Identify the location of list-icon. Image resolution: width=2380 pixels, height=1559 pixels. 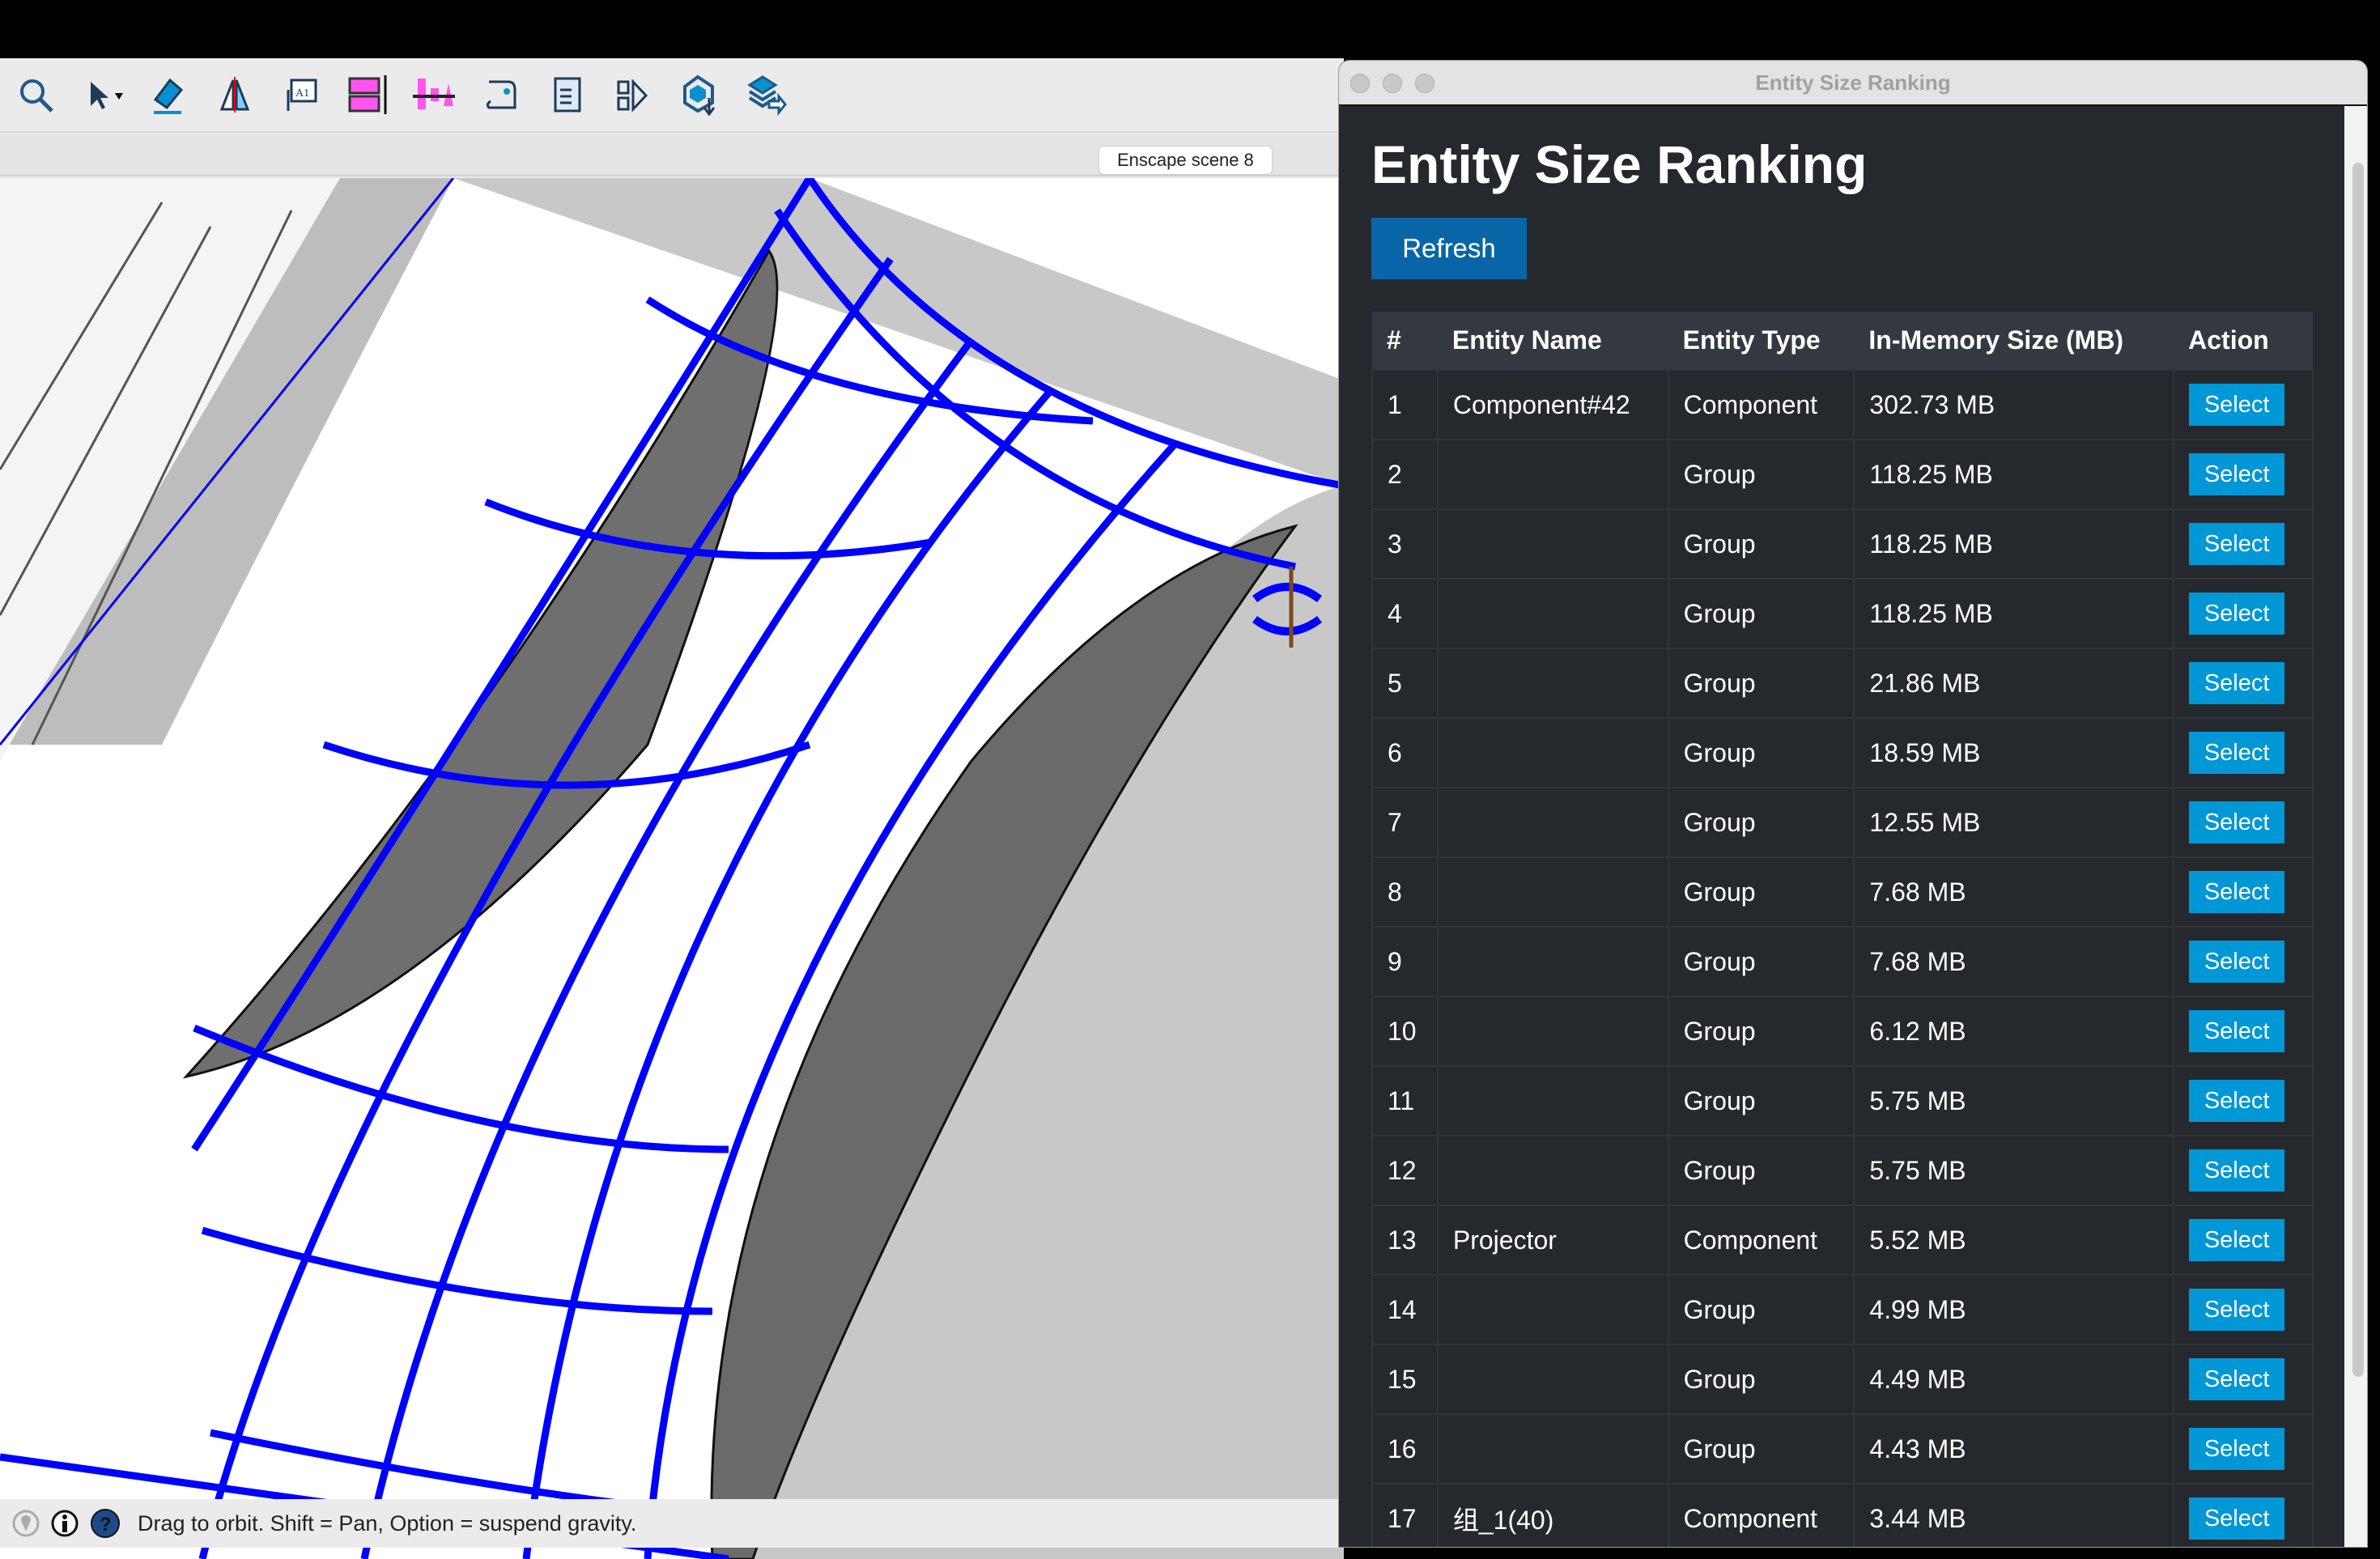
(567, 95).